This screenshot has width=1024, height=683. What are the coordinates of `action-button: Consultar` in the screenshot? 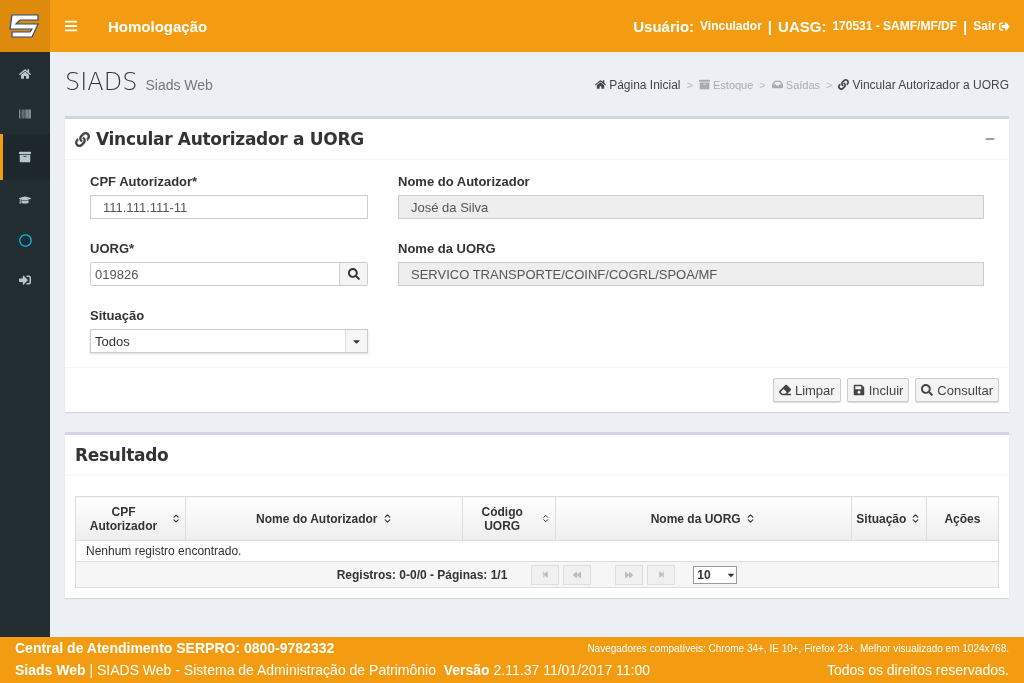 It's located at (957, 390).